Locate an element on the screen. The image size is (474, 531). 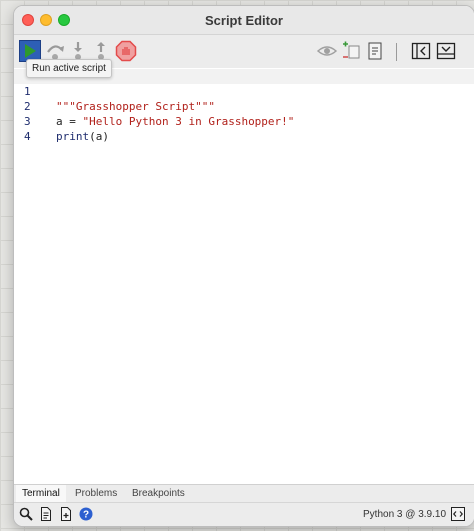
eye-icon is located at coordinates (327, 51).